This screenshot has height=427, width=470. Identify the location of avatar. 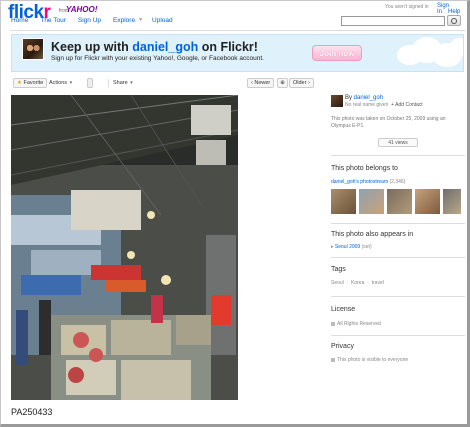
(33, 49).